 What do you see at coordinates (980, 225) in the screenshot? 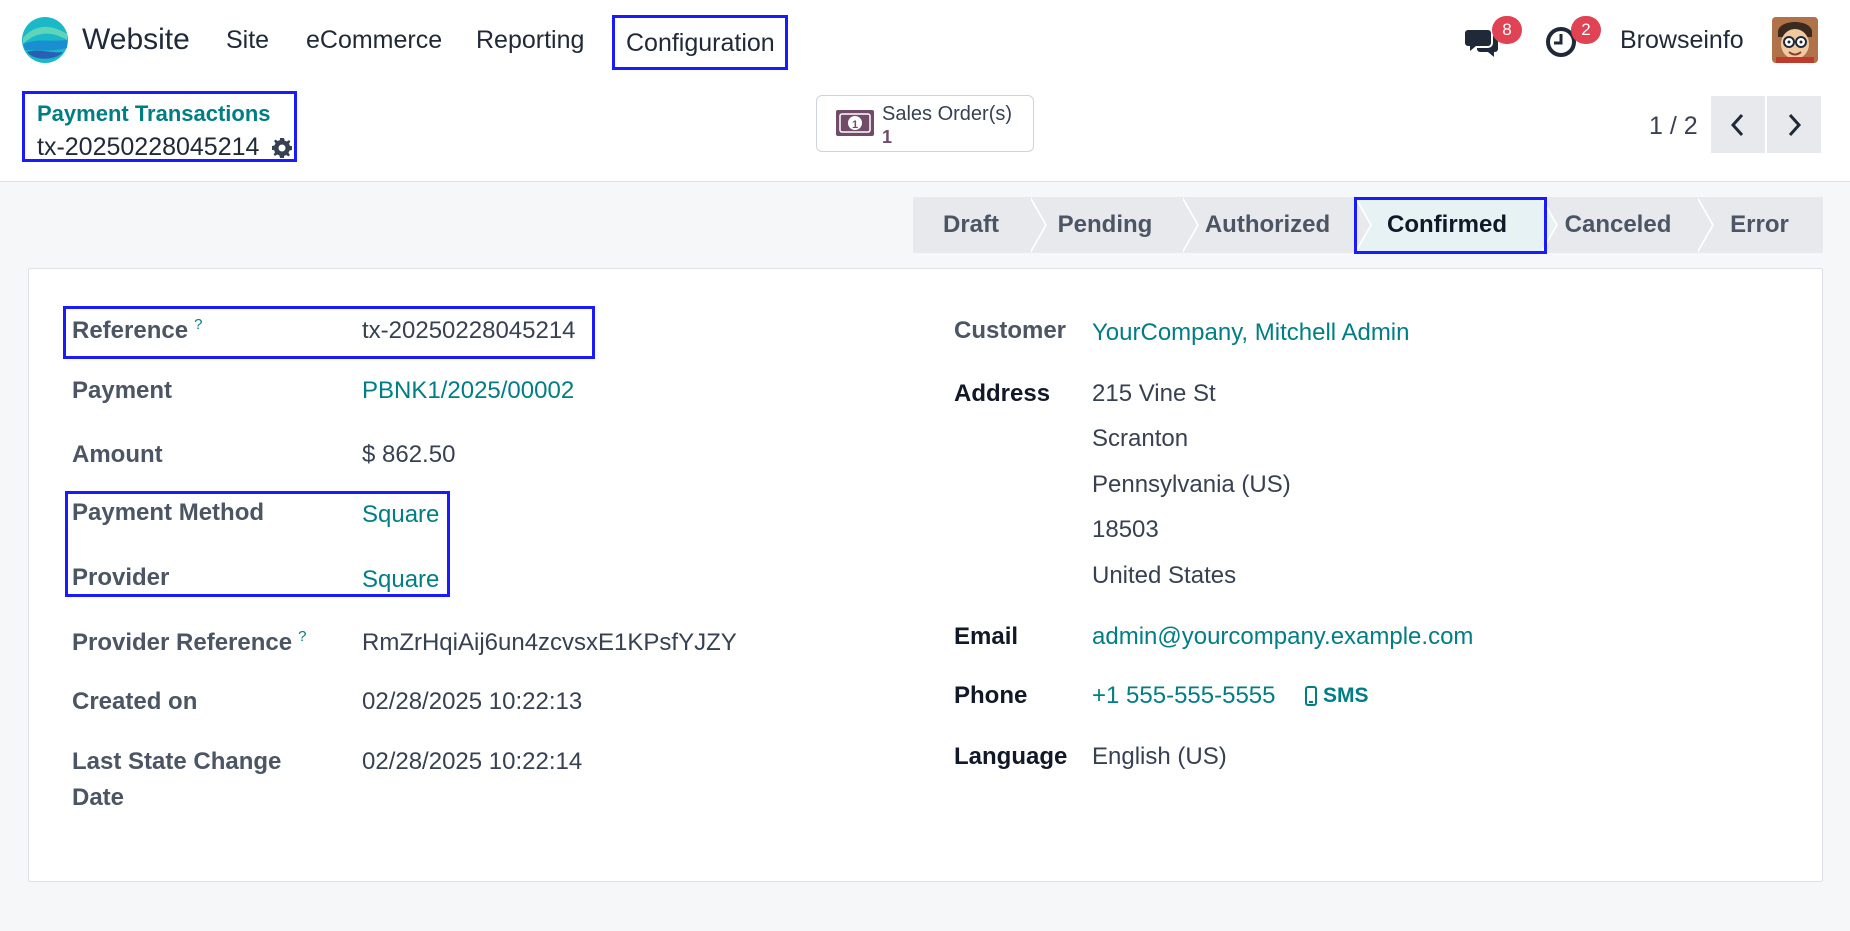
I see `status-draft: Draft` at bounding box center [980, 225].